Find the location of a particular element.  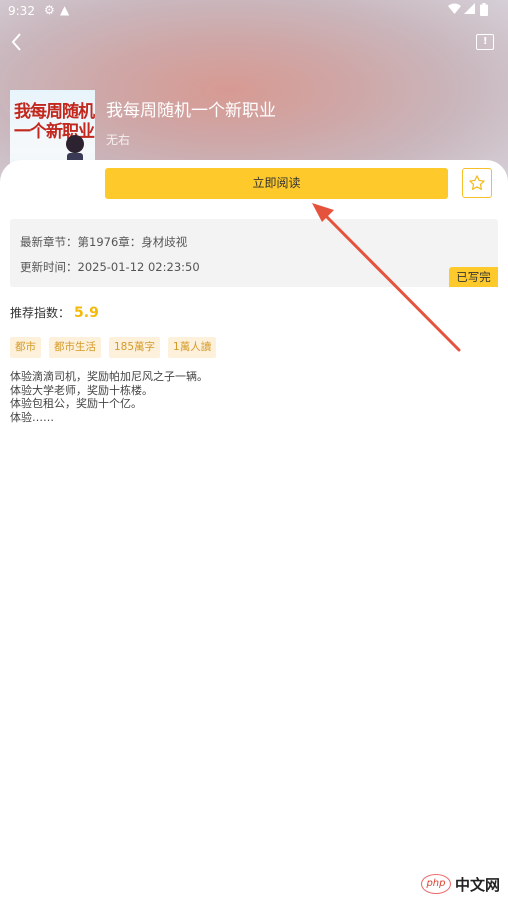

update-time-row: 更新时间：2025-01-12 02:23:50 is located at coordinates (110, 267).